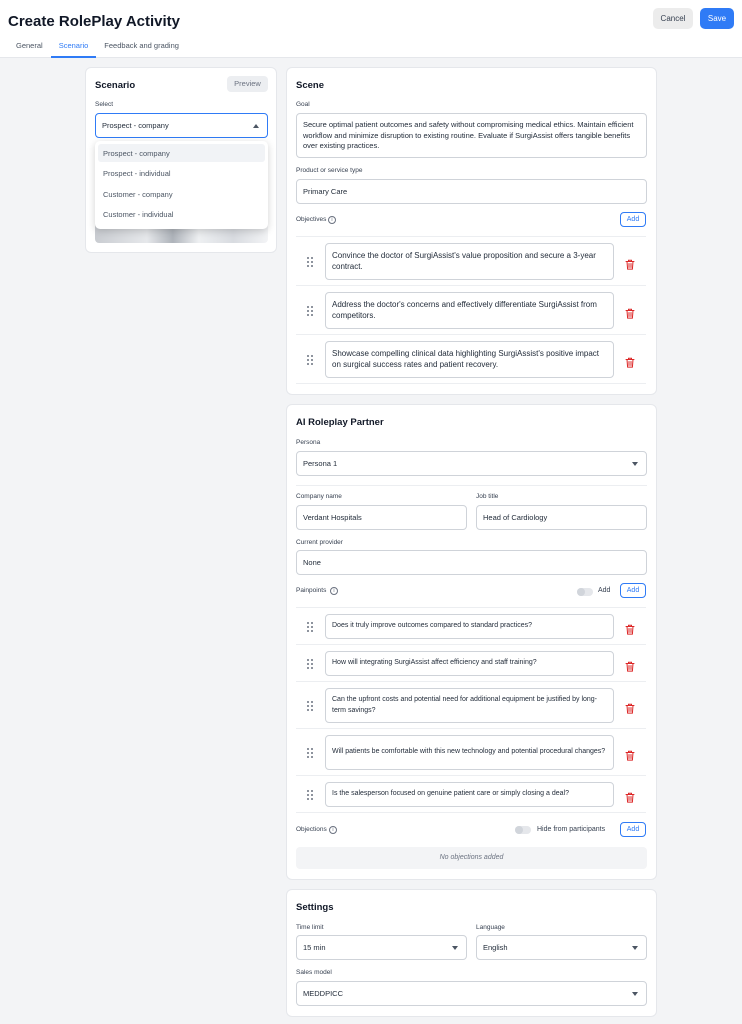 Image resolution: width=742 pixels, height=1024 pixels. What do you see at coordinates (319, 542) in the screenshot?
I see `provider-label: Current provider` at bounding box center [319, 542].